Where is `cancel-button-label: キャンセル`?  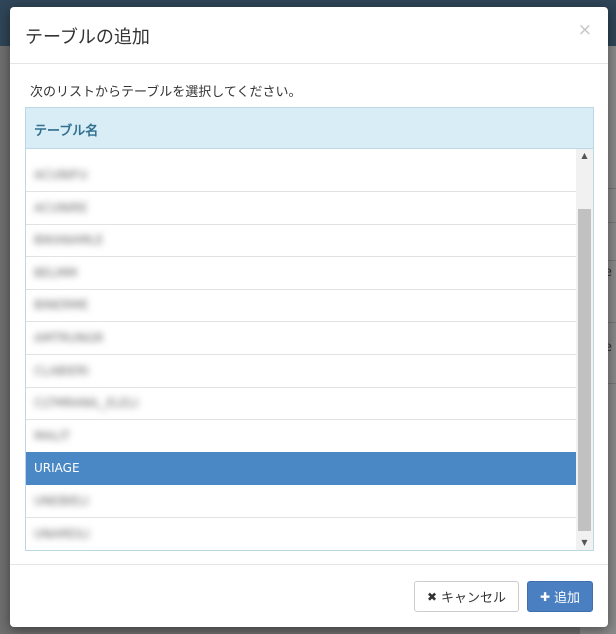 cancel-button-label: キャンセル is located at coordinates (474, 598).